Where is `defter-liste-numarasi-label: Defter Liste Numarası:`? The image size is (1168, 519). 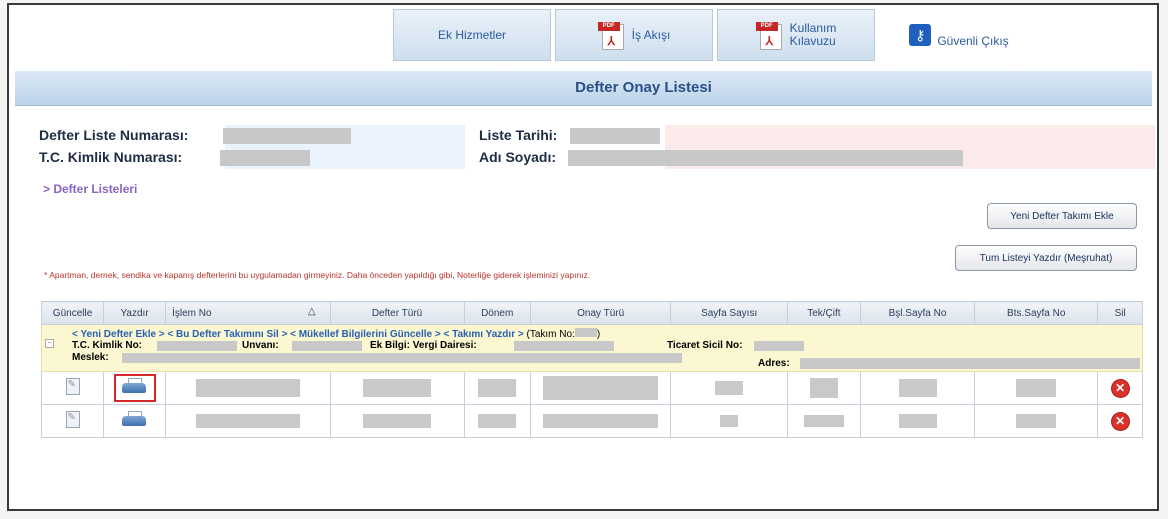
defter-liste-numarasi-label: Defter Liste Numarası: is located at coordinates (114, 135).